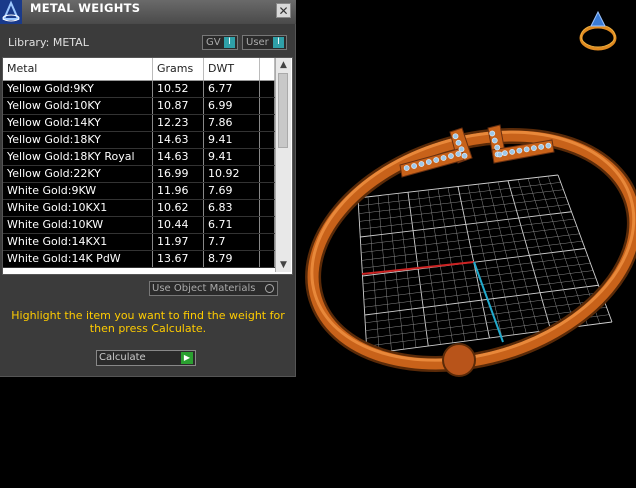 The width and height of the screenshot is (636, 488). What do you see at coordinates (278, 42) in the screenshot?
I see `user-toggle-indicator: I` at bounding box center [278, 42].